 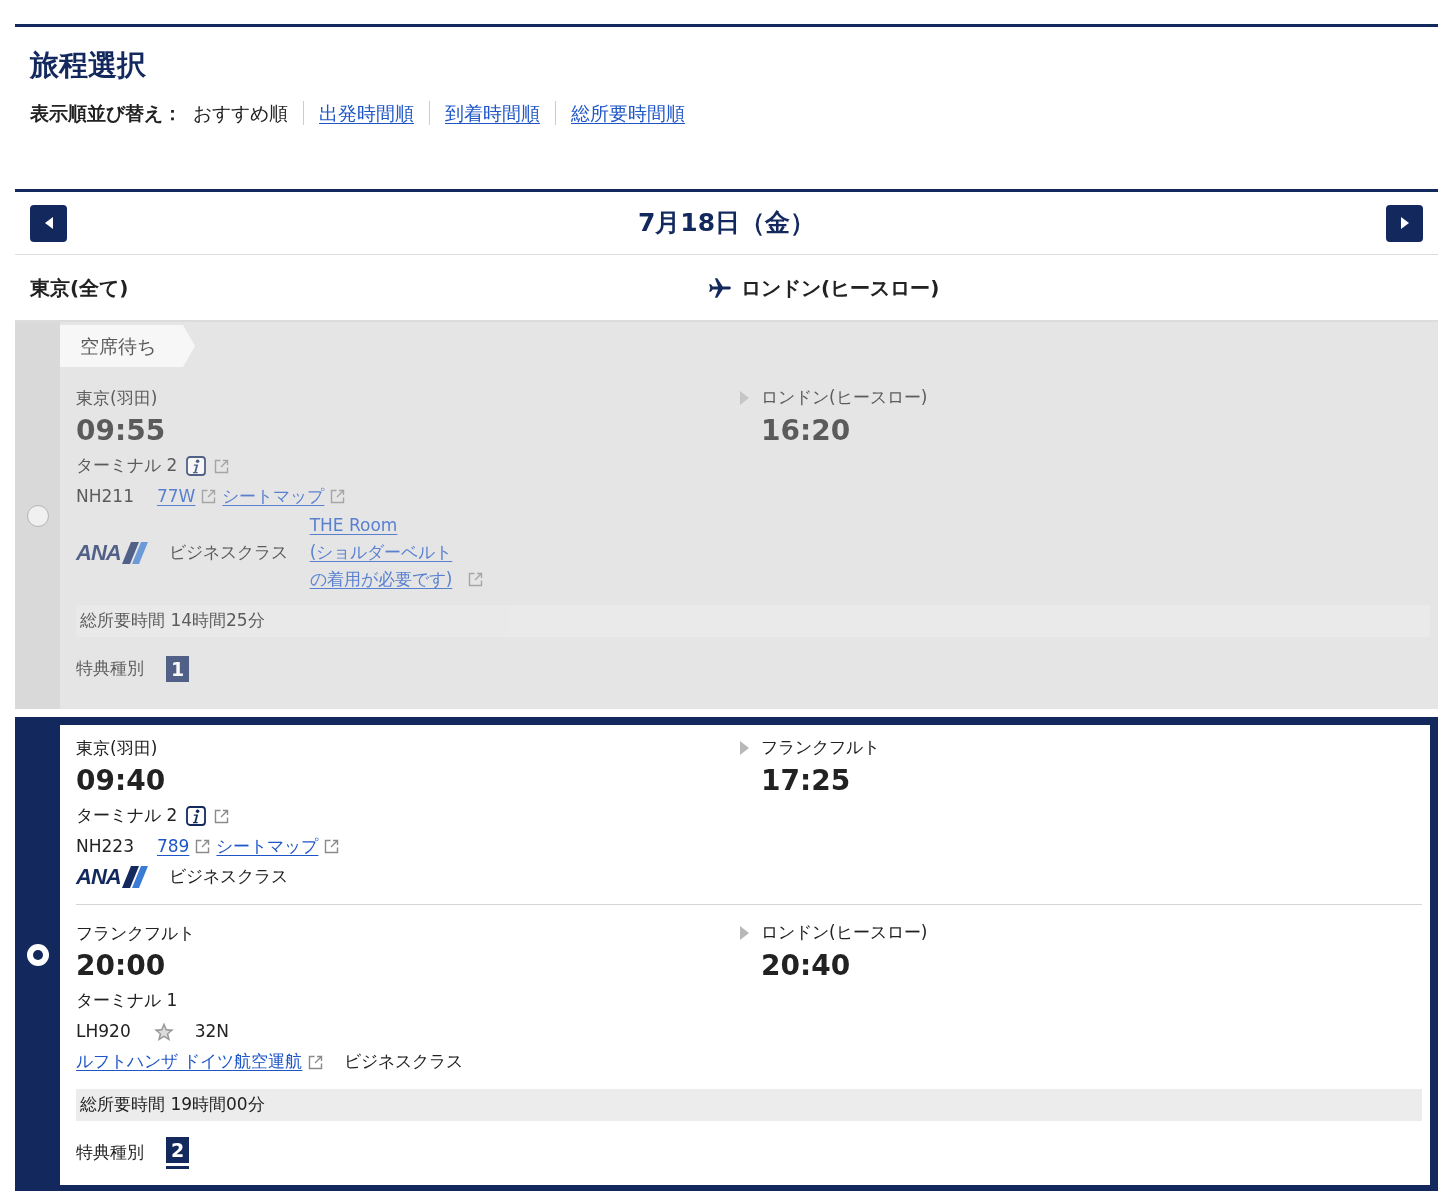 I want to click on aircraft-type: 32N, so click(x=212, y=1031).